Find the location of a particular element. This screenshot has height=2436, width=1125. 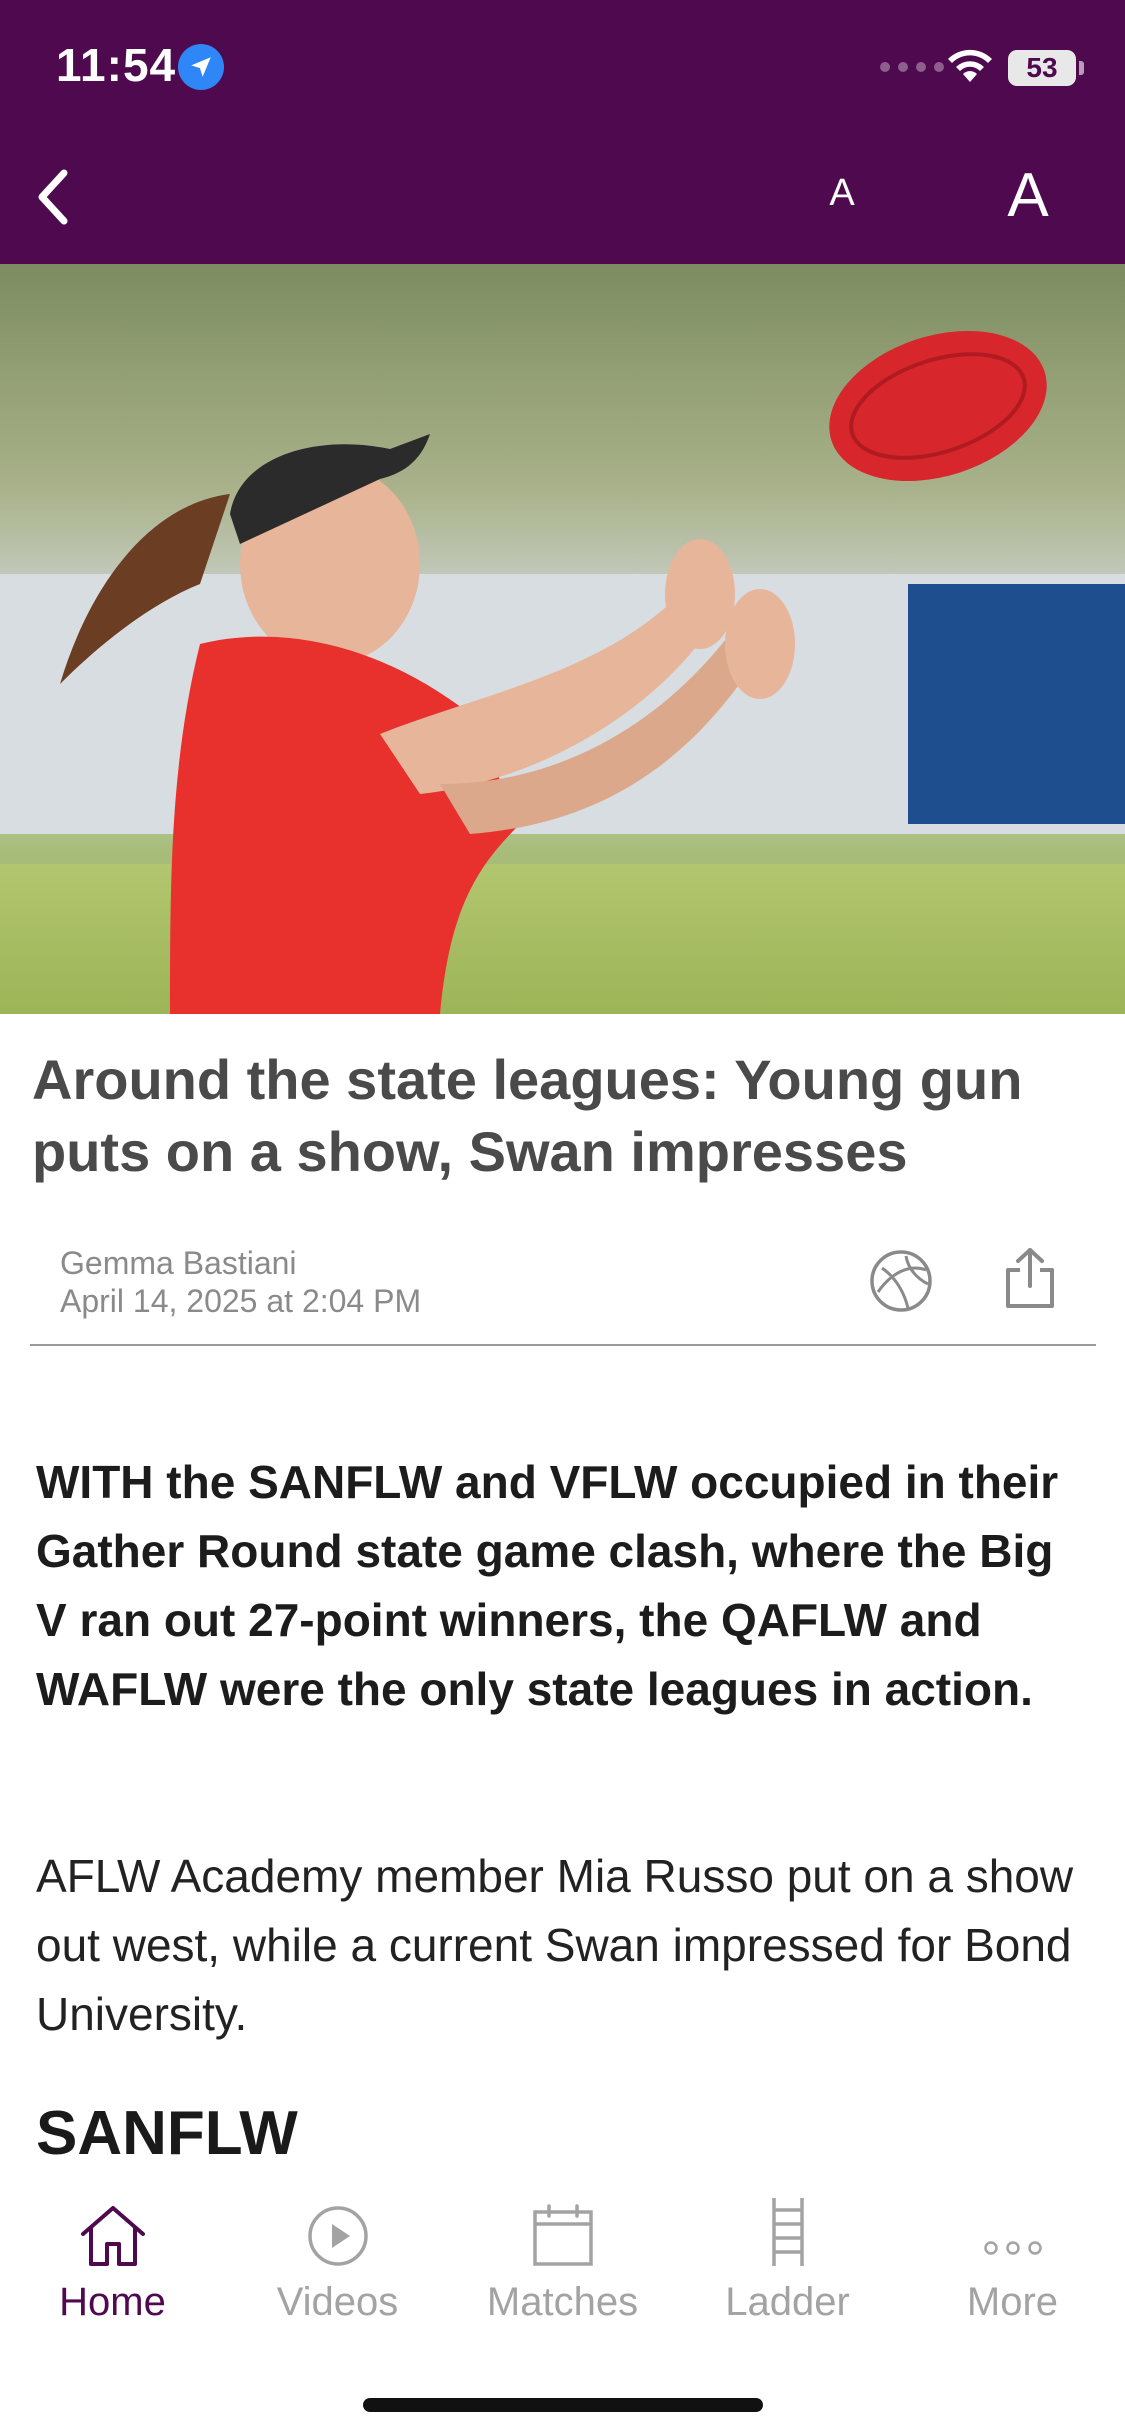

location-arrow-icon is located at coordinates (201, 67).